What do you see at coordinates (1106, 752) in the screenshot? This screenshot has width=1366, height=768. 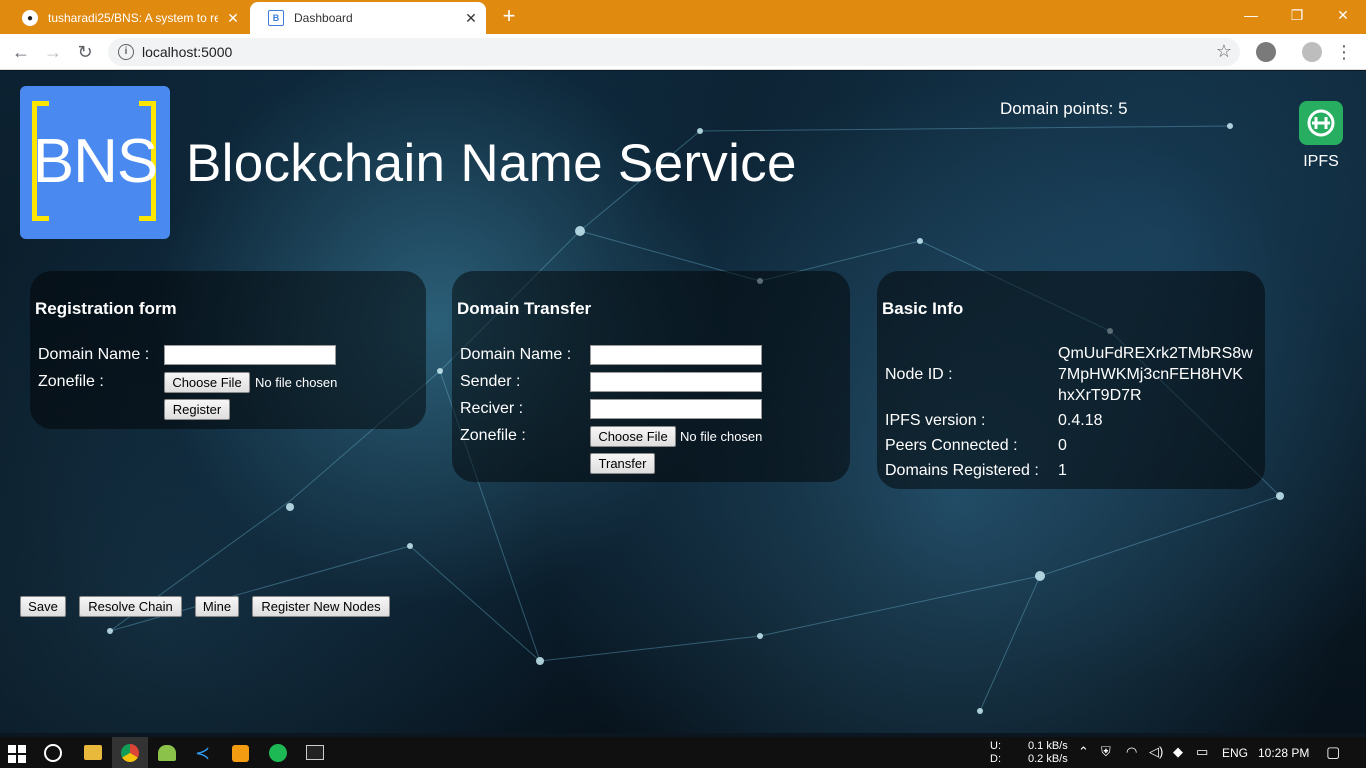 I see `defender-shield-icon: ⛨` at bounding box center [1106, 752].